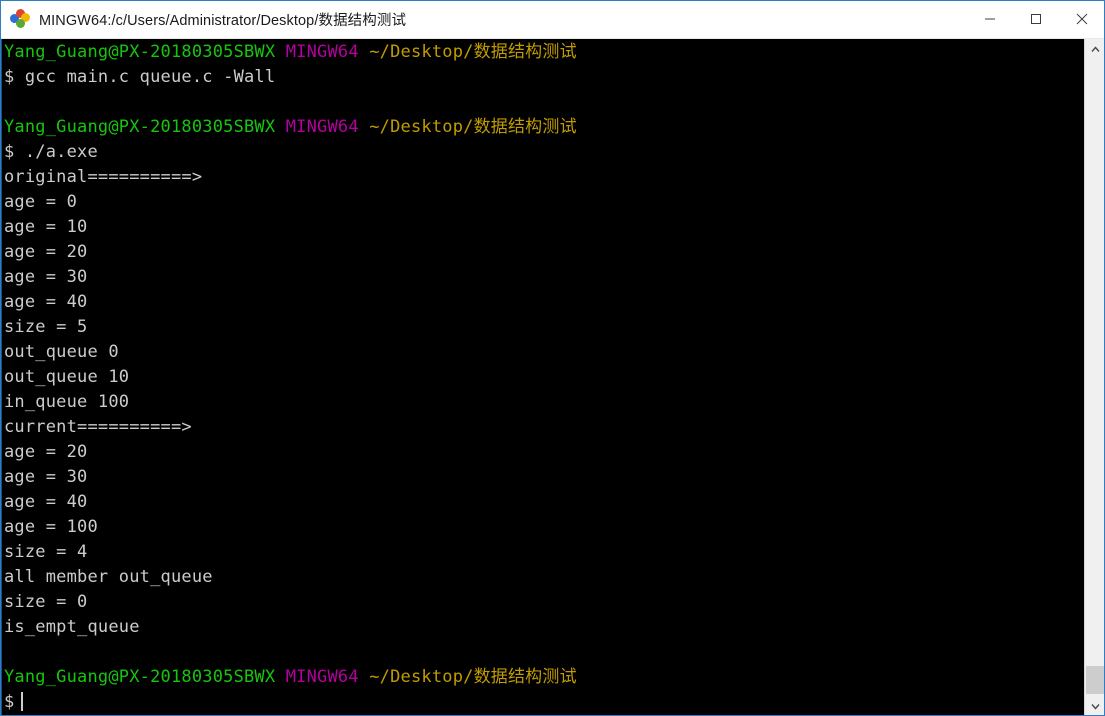 This screenshot has height=716, width=1105. Describe the element at coordinates (140, 77) in the screenshot. I see `terminal-command-line: $ gcc main.c queue.c -Wall` at that location.